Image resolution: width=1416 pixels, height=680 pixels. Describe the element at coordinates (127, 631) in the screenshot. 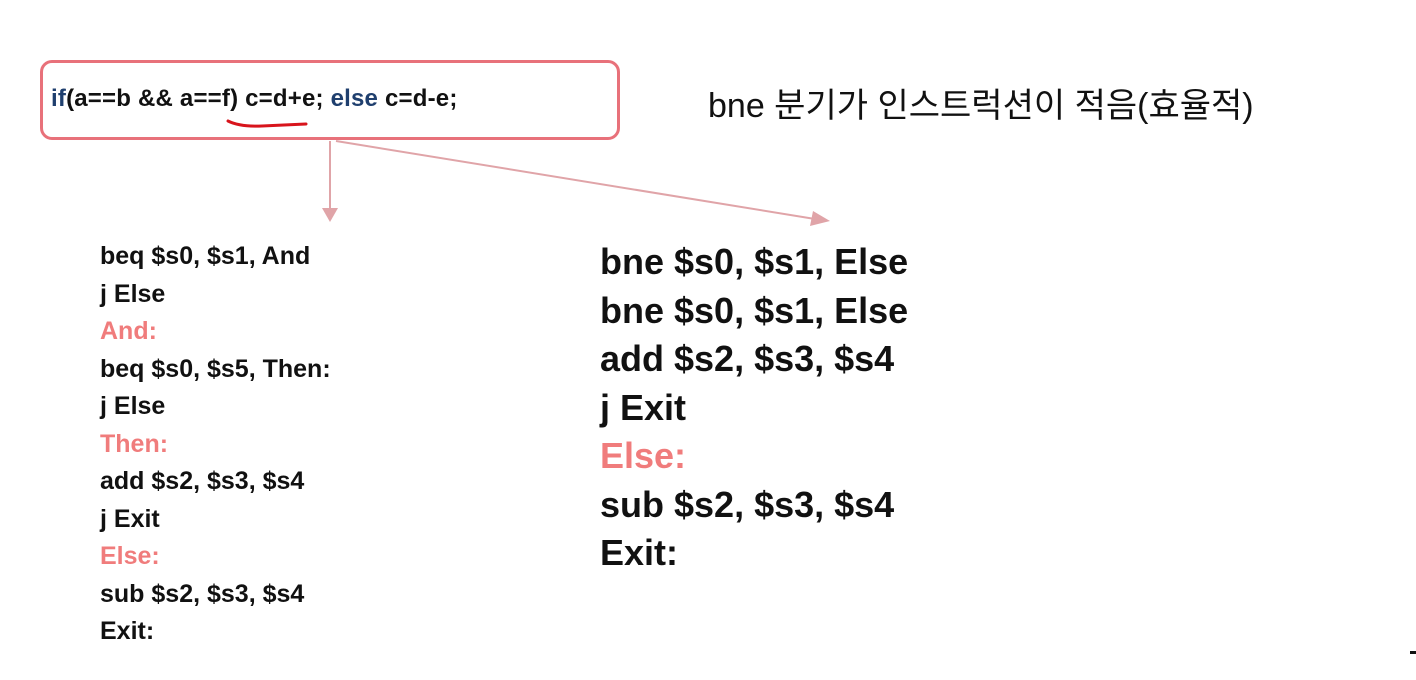

I see `left-asm-line: Exit:` at that location.